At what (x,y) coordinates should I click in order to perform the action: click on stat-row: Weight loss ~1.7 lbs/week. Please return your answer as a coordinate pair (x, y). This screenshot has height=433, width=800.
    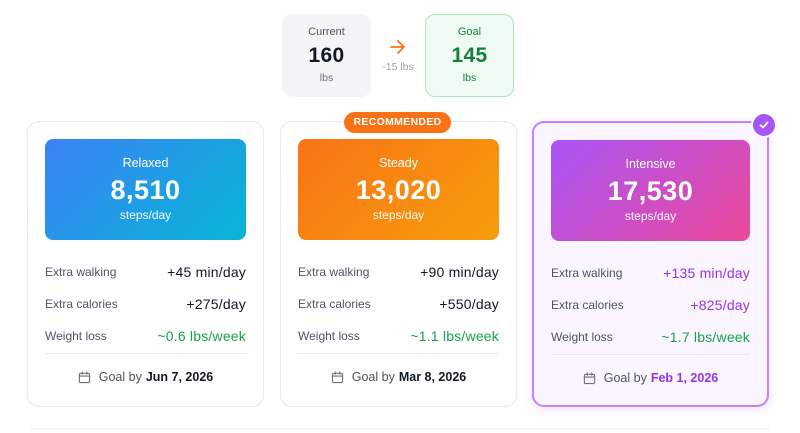
    Looking at the image, I should click on (650, 337).